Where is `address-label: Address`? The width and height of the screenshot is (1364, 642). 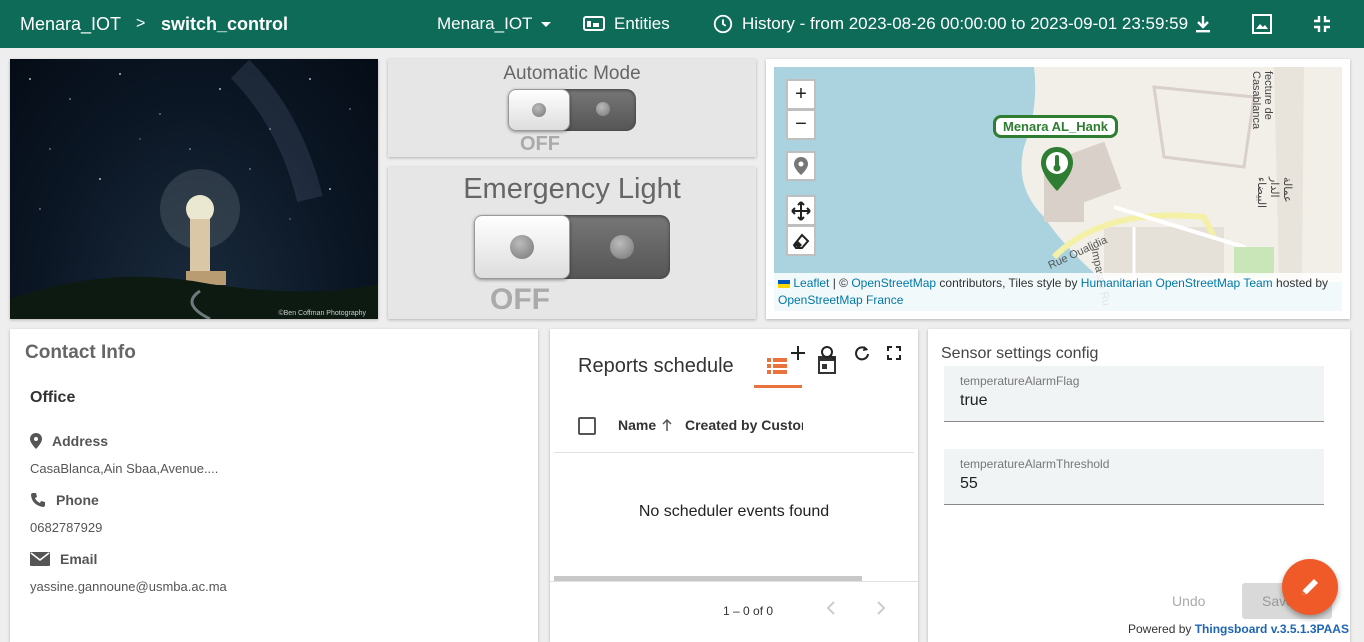 address-label: Address is located at coordinates (69, 441).